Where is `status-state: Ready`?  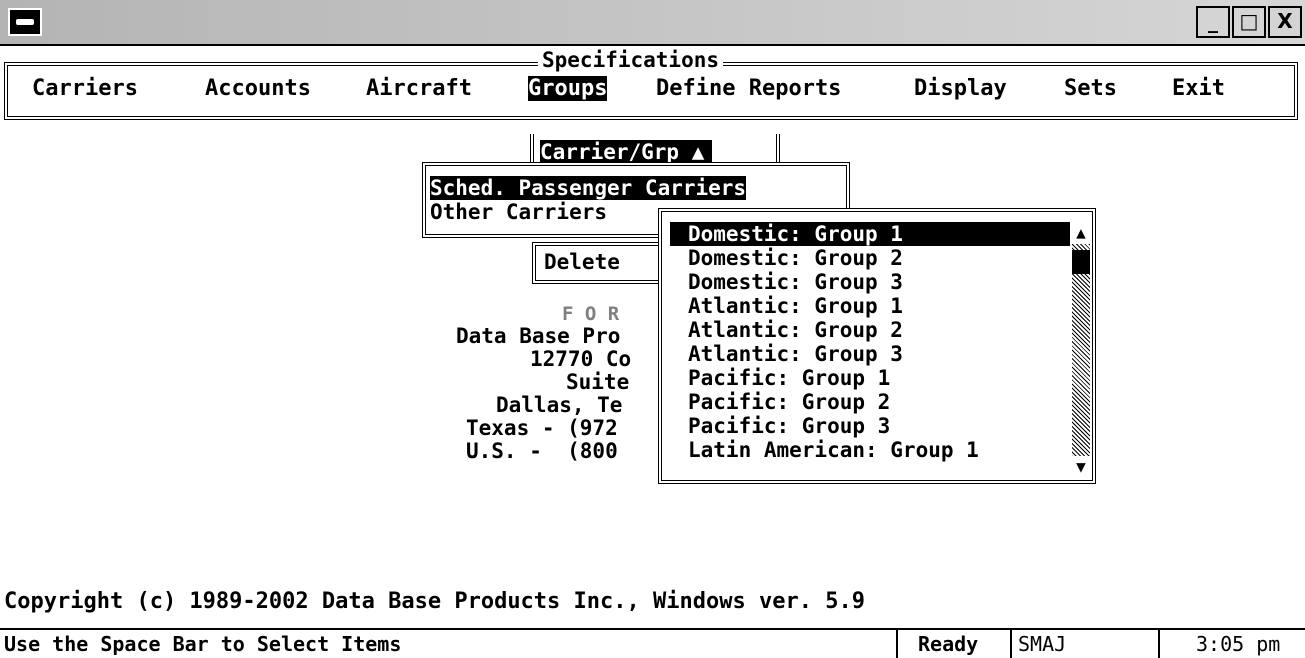 status-state: Ready is located at coordinates (948, 644).